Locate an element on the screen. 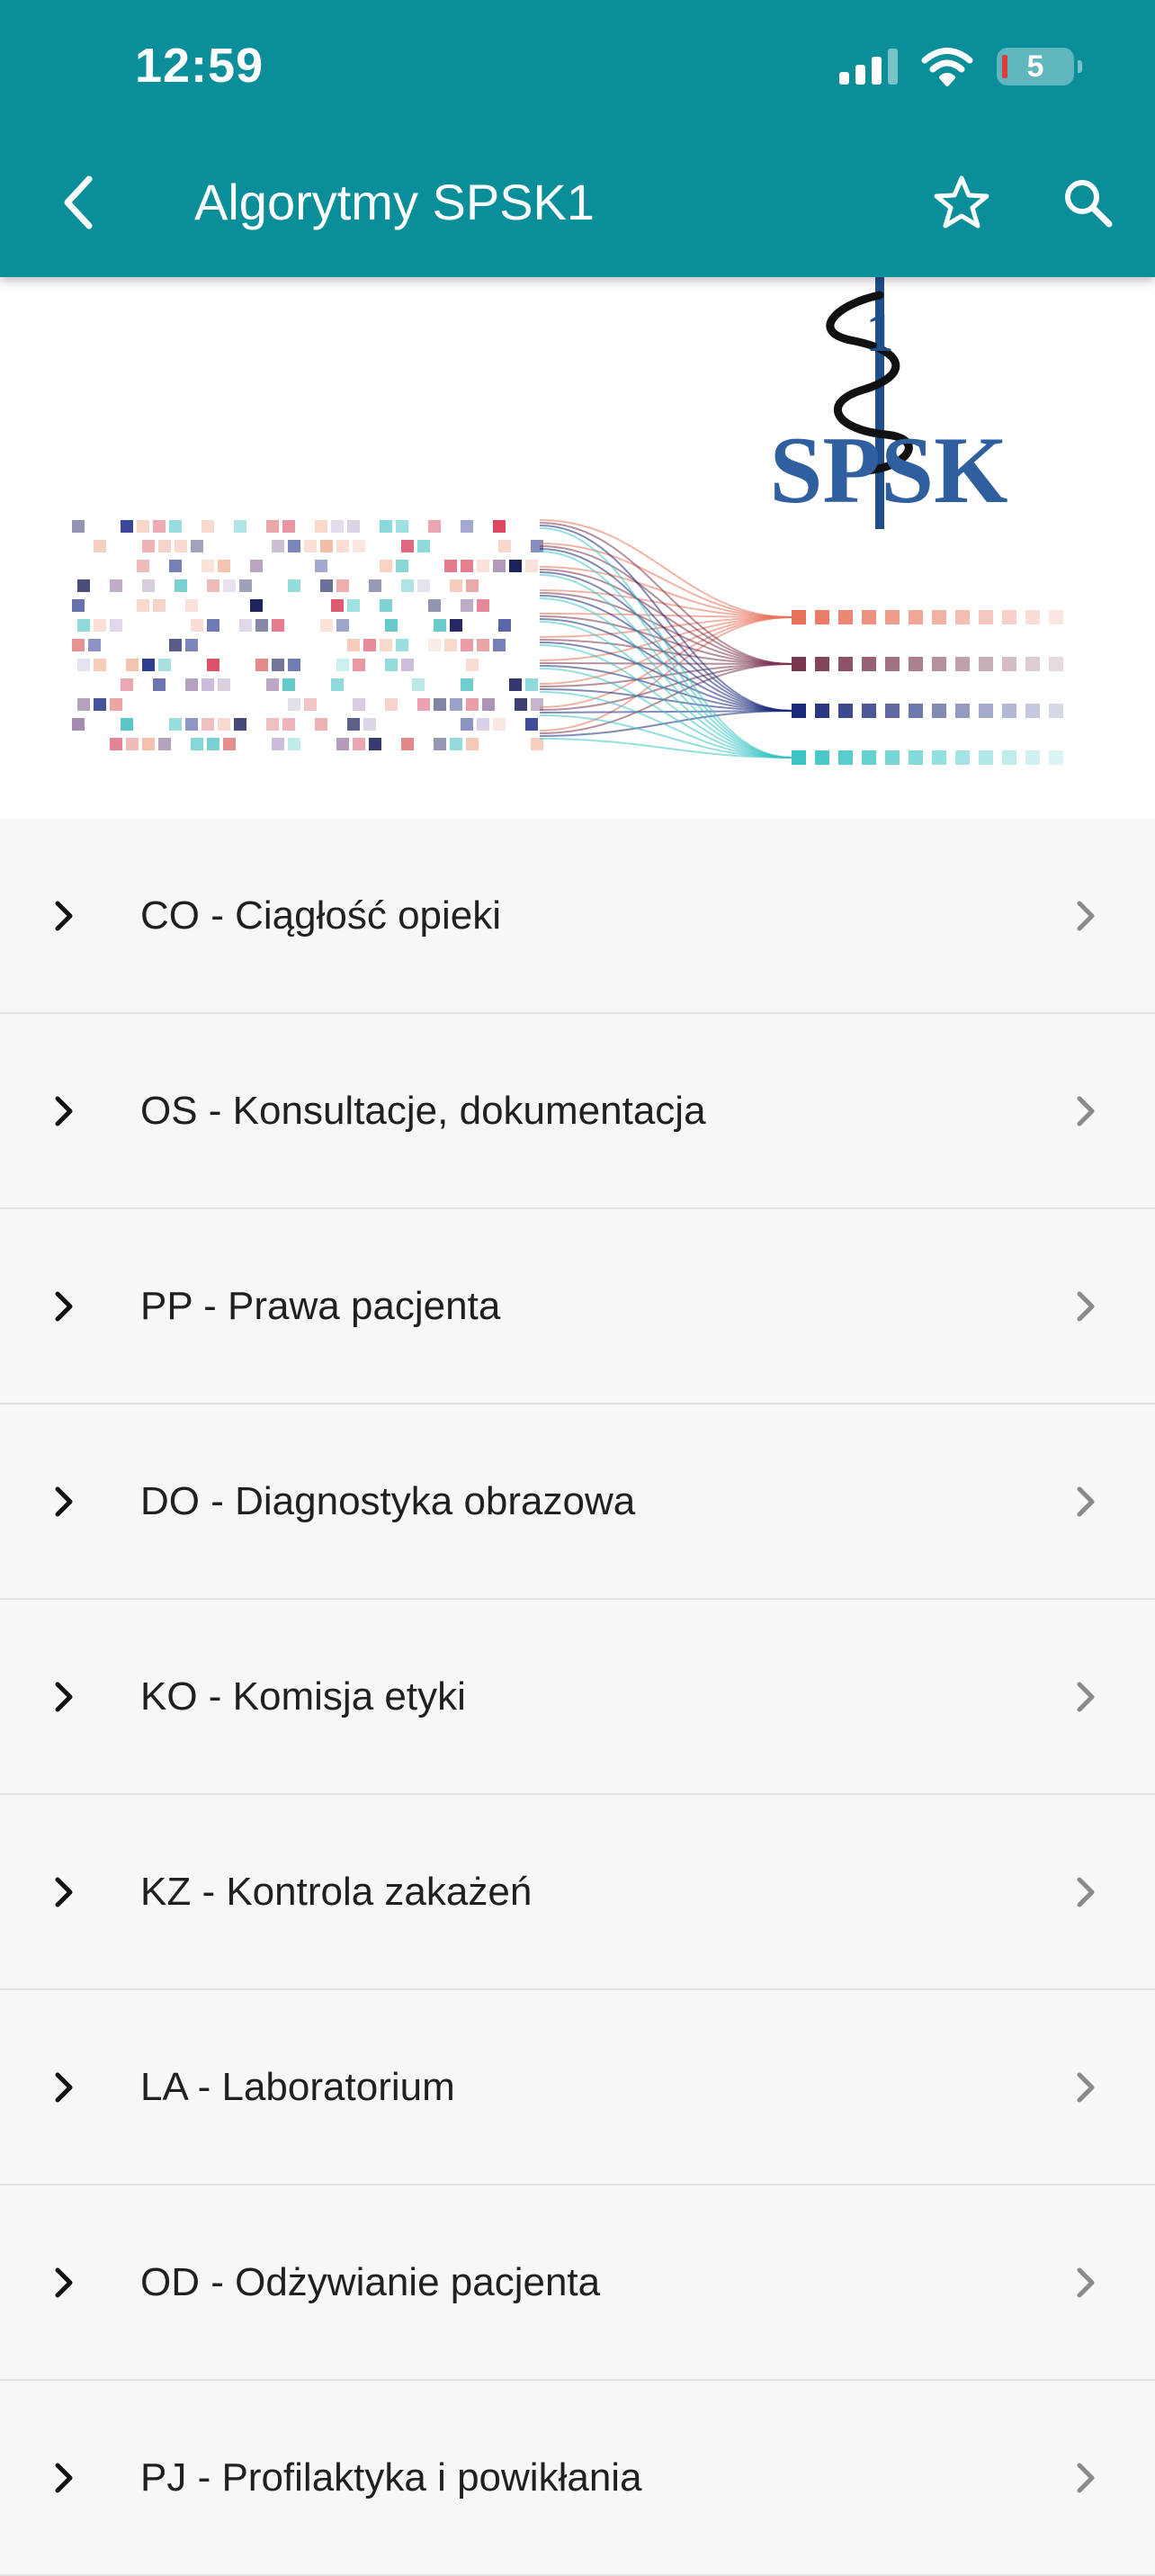 The width and height of the screenshot is (1155, 2576). category-row: KO - Komisja etyki is located at coordinates (577, 1698).